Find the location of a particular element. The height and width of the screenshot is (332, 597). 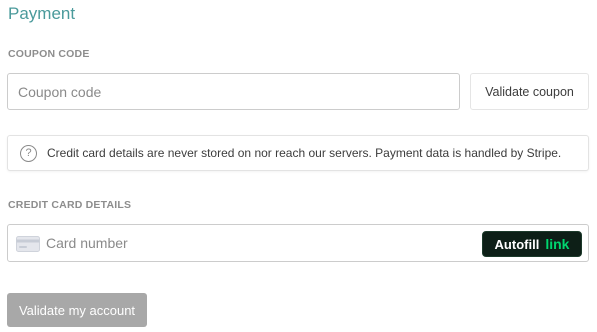

autofill-link-button: Autofill link is located at coordinates (532, 244).